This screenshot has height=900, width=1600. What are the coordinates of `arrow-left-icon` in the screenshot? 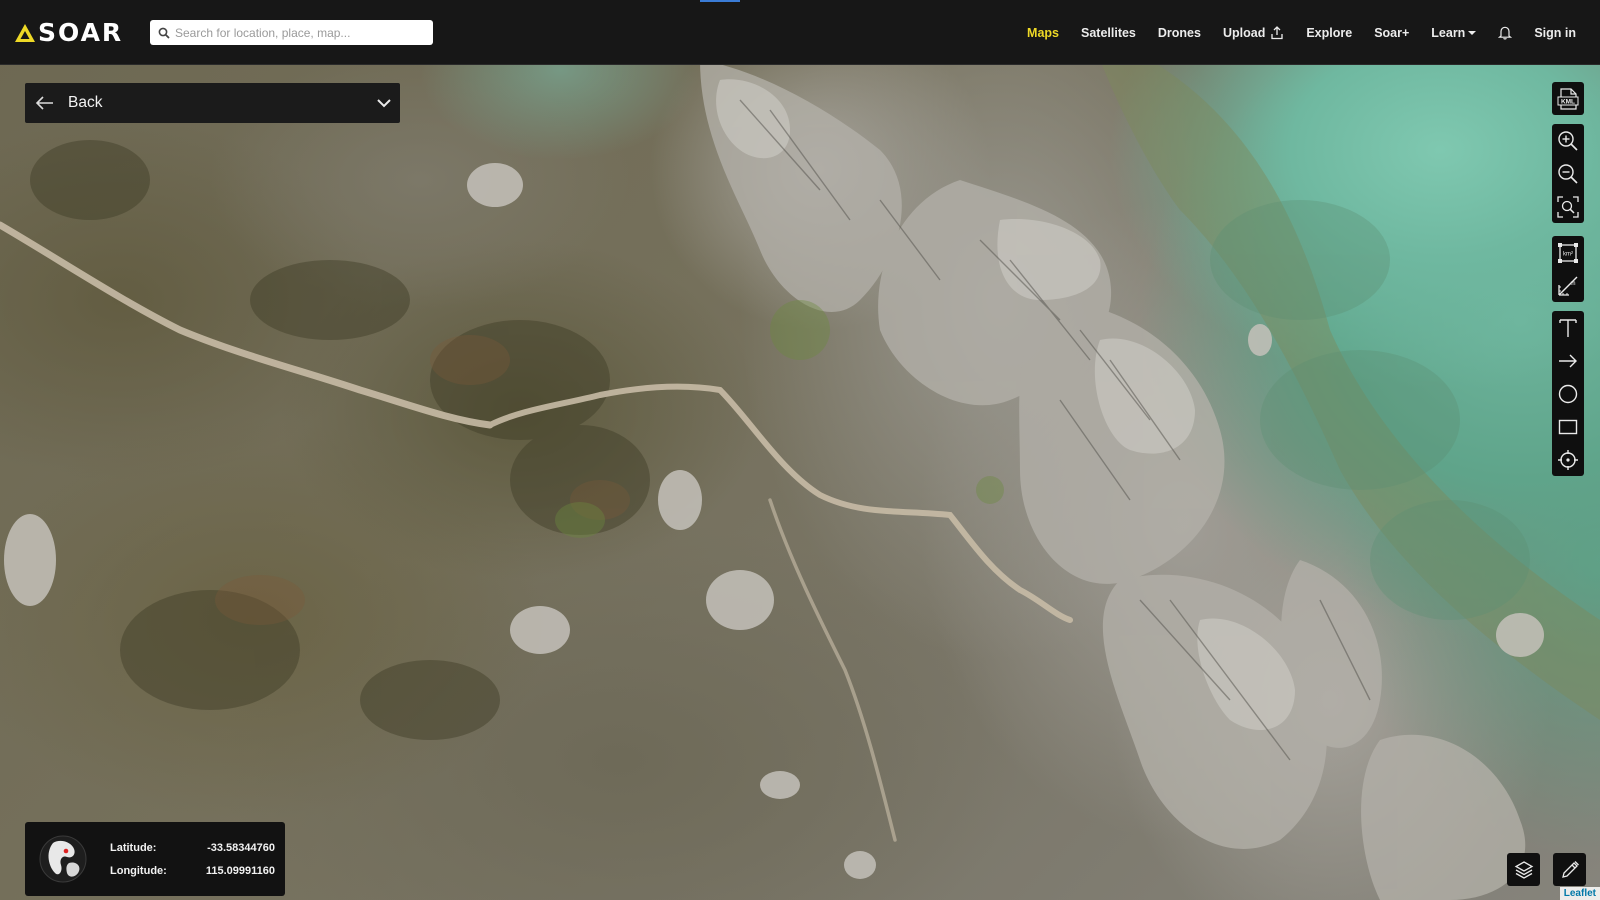 It's located at (45, 103).